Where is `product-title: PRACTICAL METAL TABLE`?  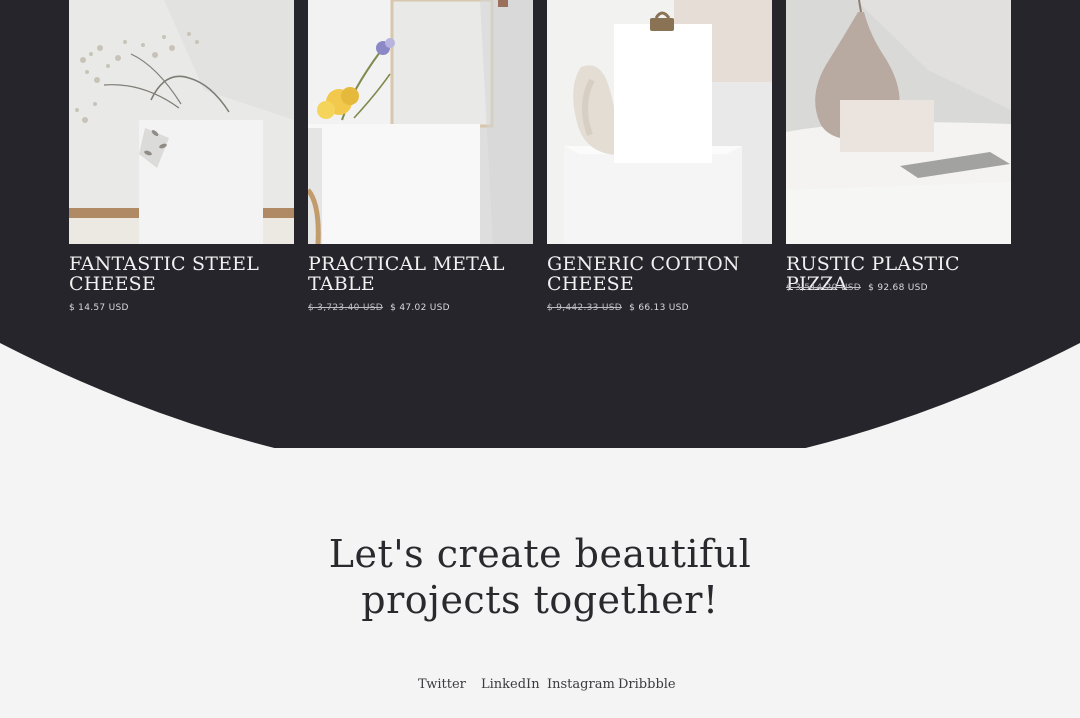
product-title: PRACTICAL METAL TABLE is located at coordinates (420, 274).